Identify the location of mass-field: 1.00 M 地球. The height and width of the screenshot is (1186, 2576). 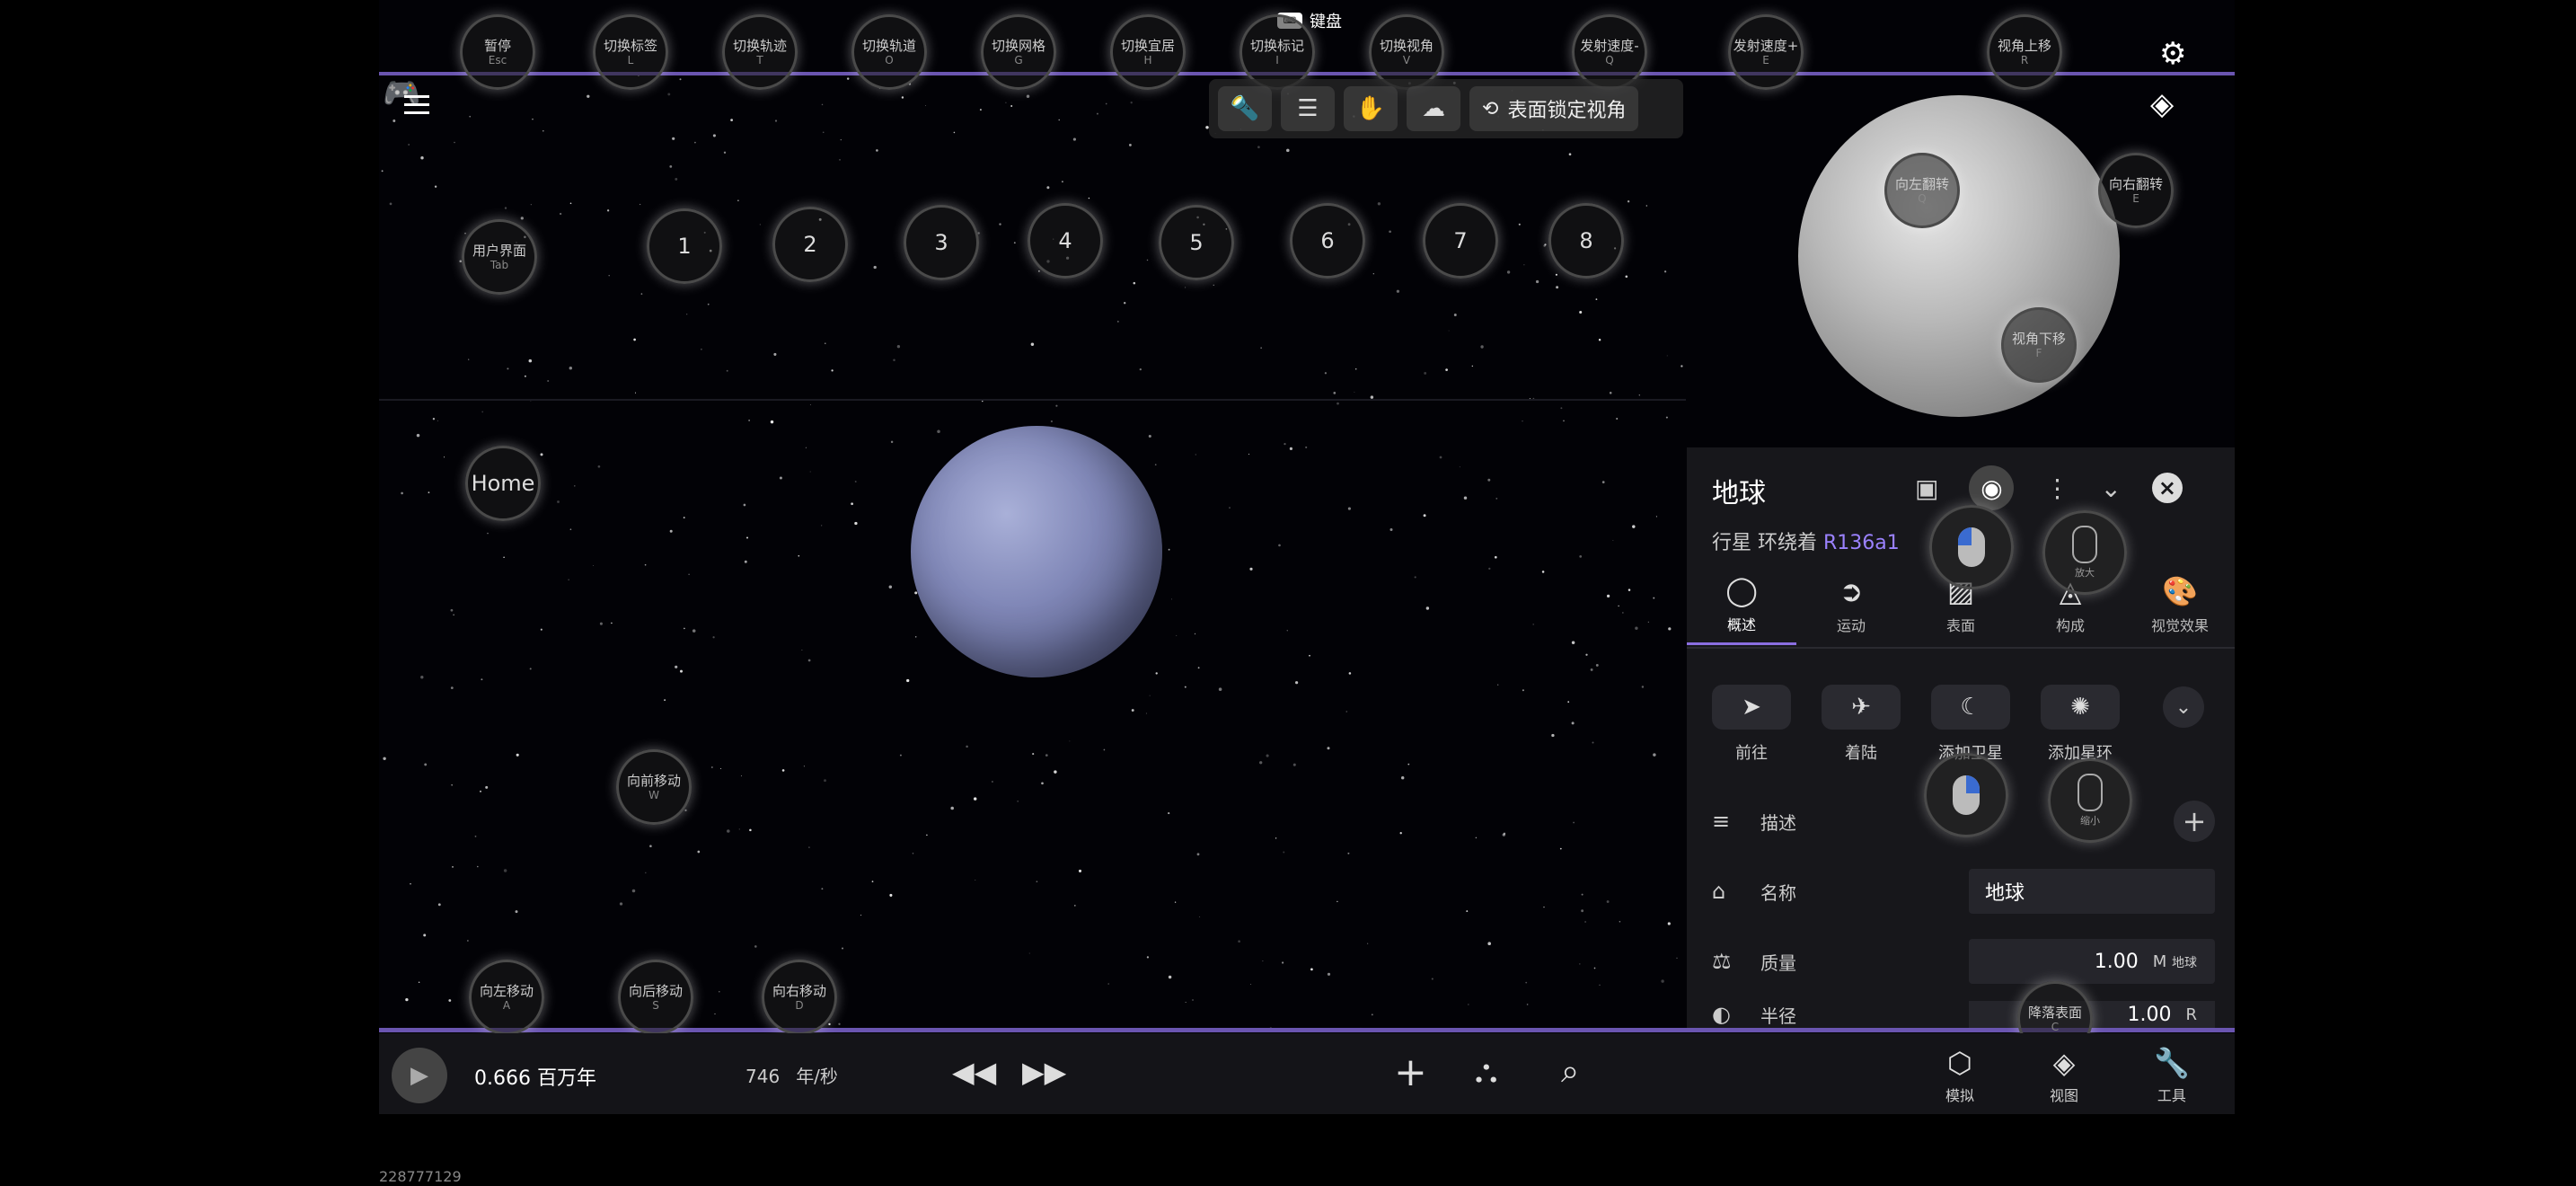
(2092, 961).